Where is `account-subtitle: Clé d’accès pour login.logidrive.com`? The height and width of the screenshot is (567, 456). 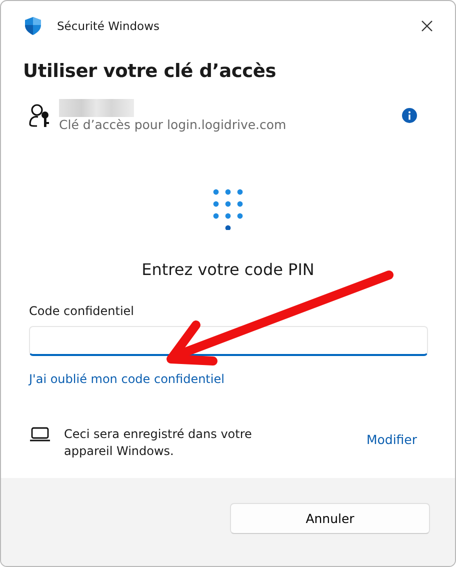
account-subtitle: Clé d’accès pour login.logidrive.com is located at coordinates (173, 124).